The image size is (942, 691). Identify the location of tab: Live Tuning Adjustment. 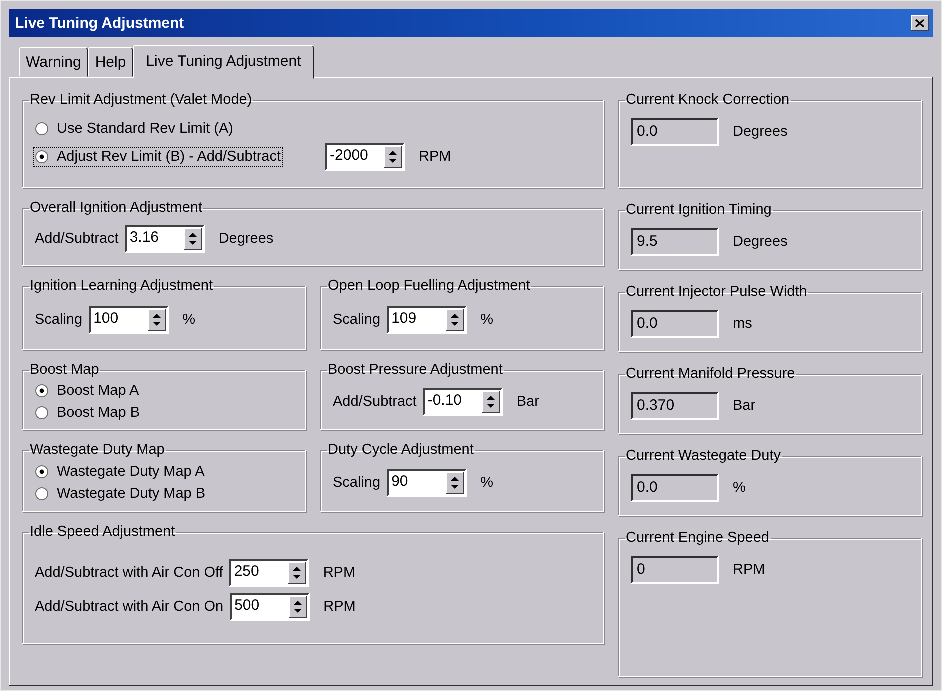
(223, 62).